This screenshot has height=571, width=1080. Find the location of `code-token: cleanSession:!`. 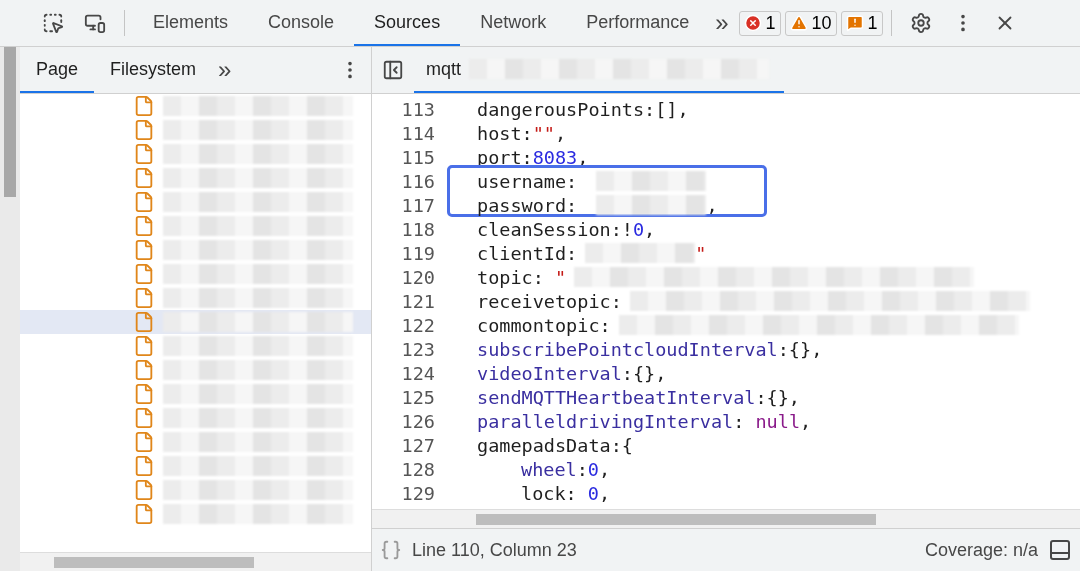

code-token: cleanSession:! is located at coordinates (555, 229).